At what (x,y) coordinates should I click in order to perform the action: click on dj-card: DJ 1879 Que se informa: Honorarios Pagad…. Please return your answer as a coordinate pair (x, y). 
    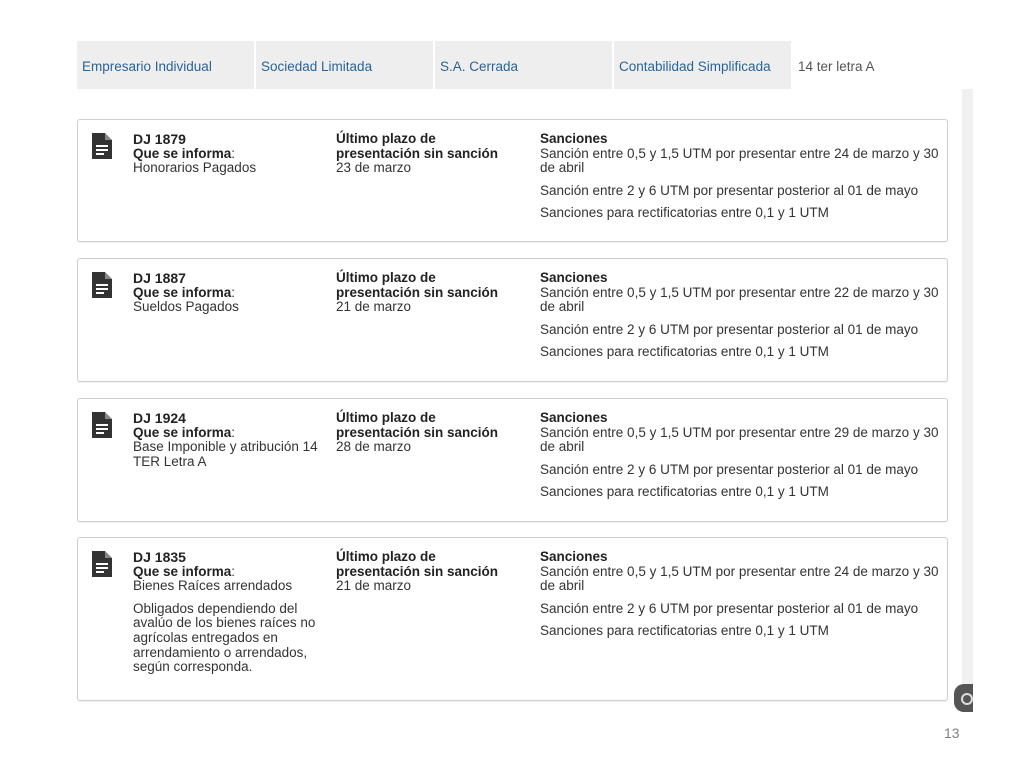
    Looking at the image, I should click on (512, 180).